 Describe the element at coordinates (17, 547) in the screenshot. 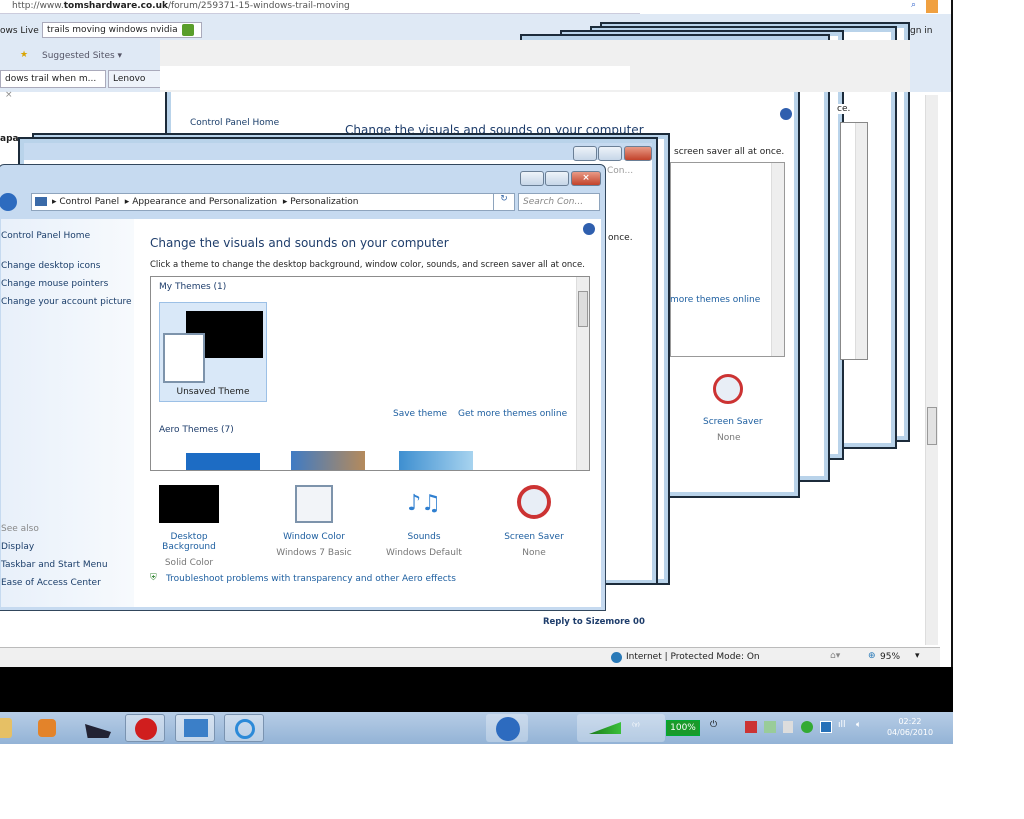

I see `display-link: Display` at that location.